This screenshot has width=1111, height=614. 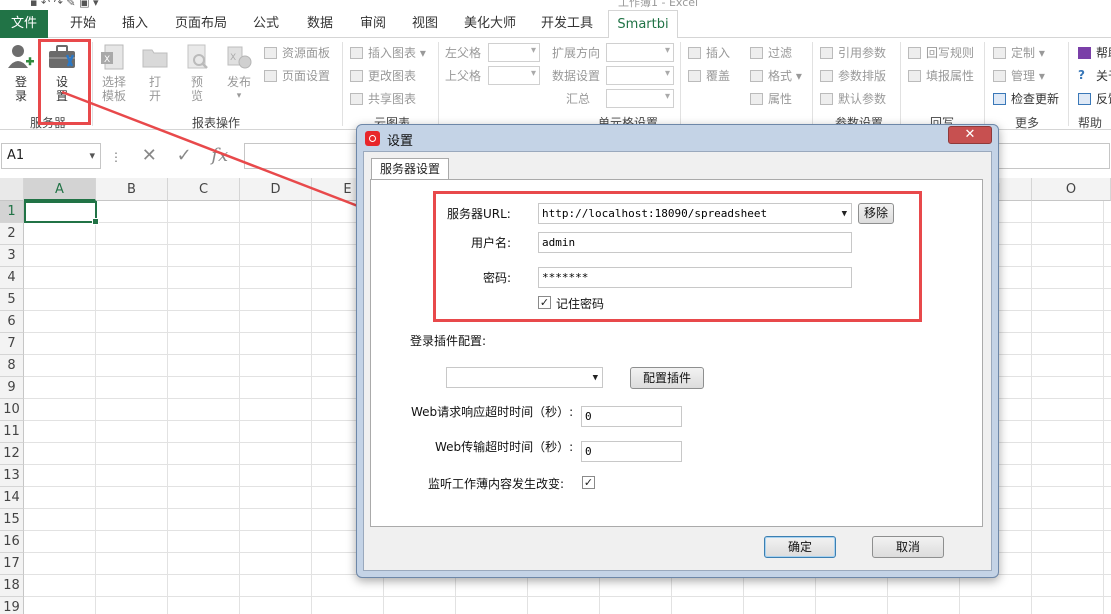 What do you see at coordinates (524, 377) in the screenshot?
I see `login-plugin-combo` at bounding box center [524, 377].